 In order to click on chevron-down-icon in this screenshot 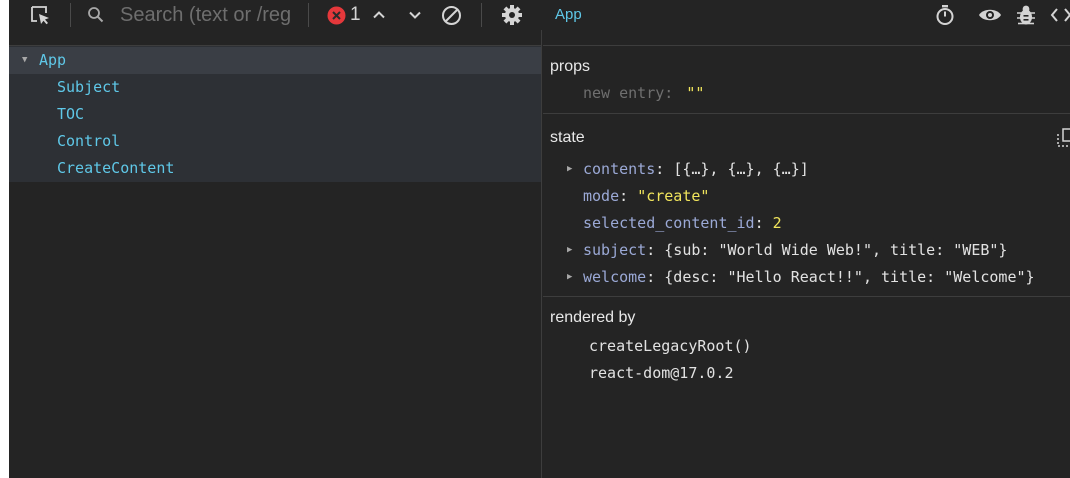, I will do `click(415, 15)`.